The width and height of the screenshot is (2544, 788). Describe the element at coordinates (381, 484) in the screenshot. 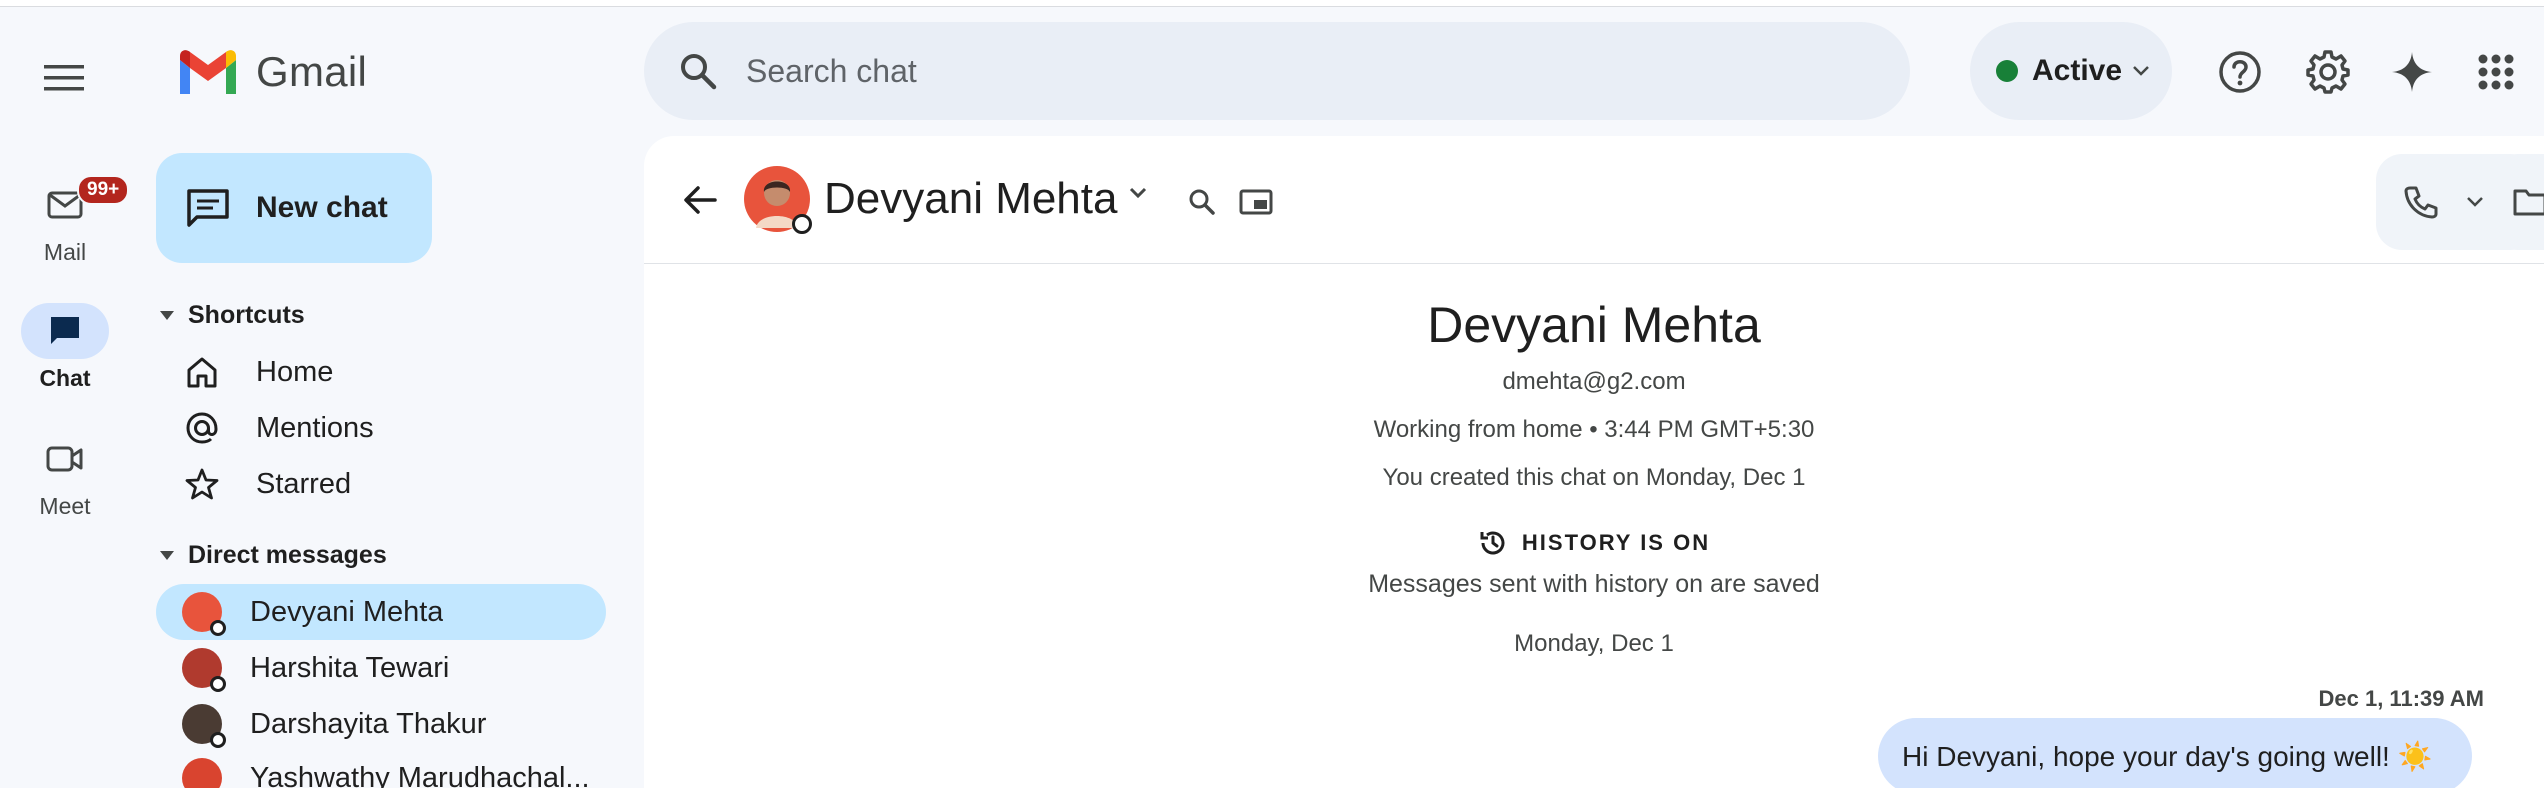

I see `sidebar-item-starred: Starred` at that location.